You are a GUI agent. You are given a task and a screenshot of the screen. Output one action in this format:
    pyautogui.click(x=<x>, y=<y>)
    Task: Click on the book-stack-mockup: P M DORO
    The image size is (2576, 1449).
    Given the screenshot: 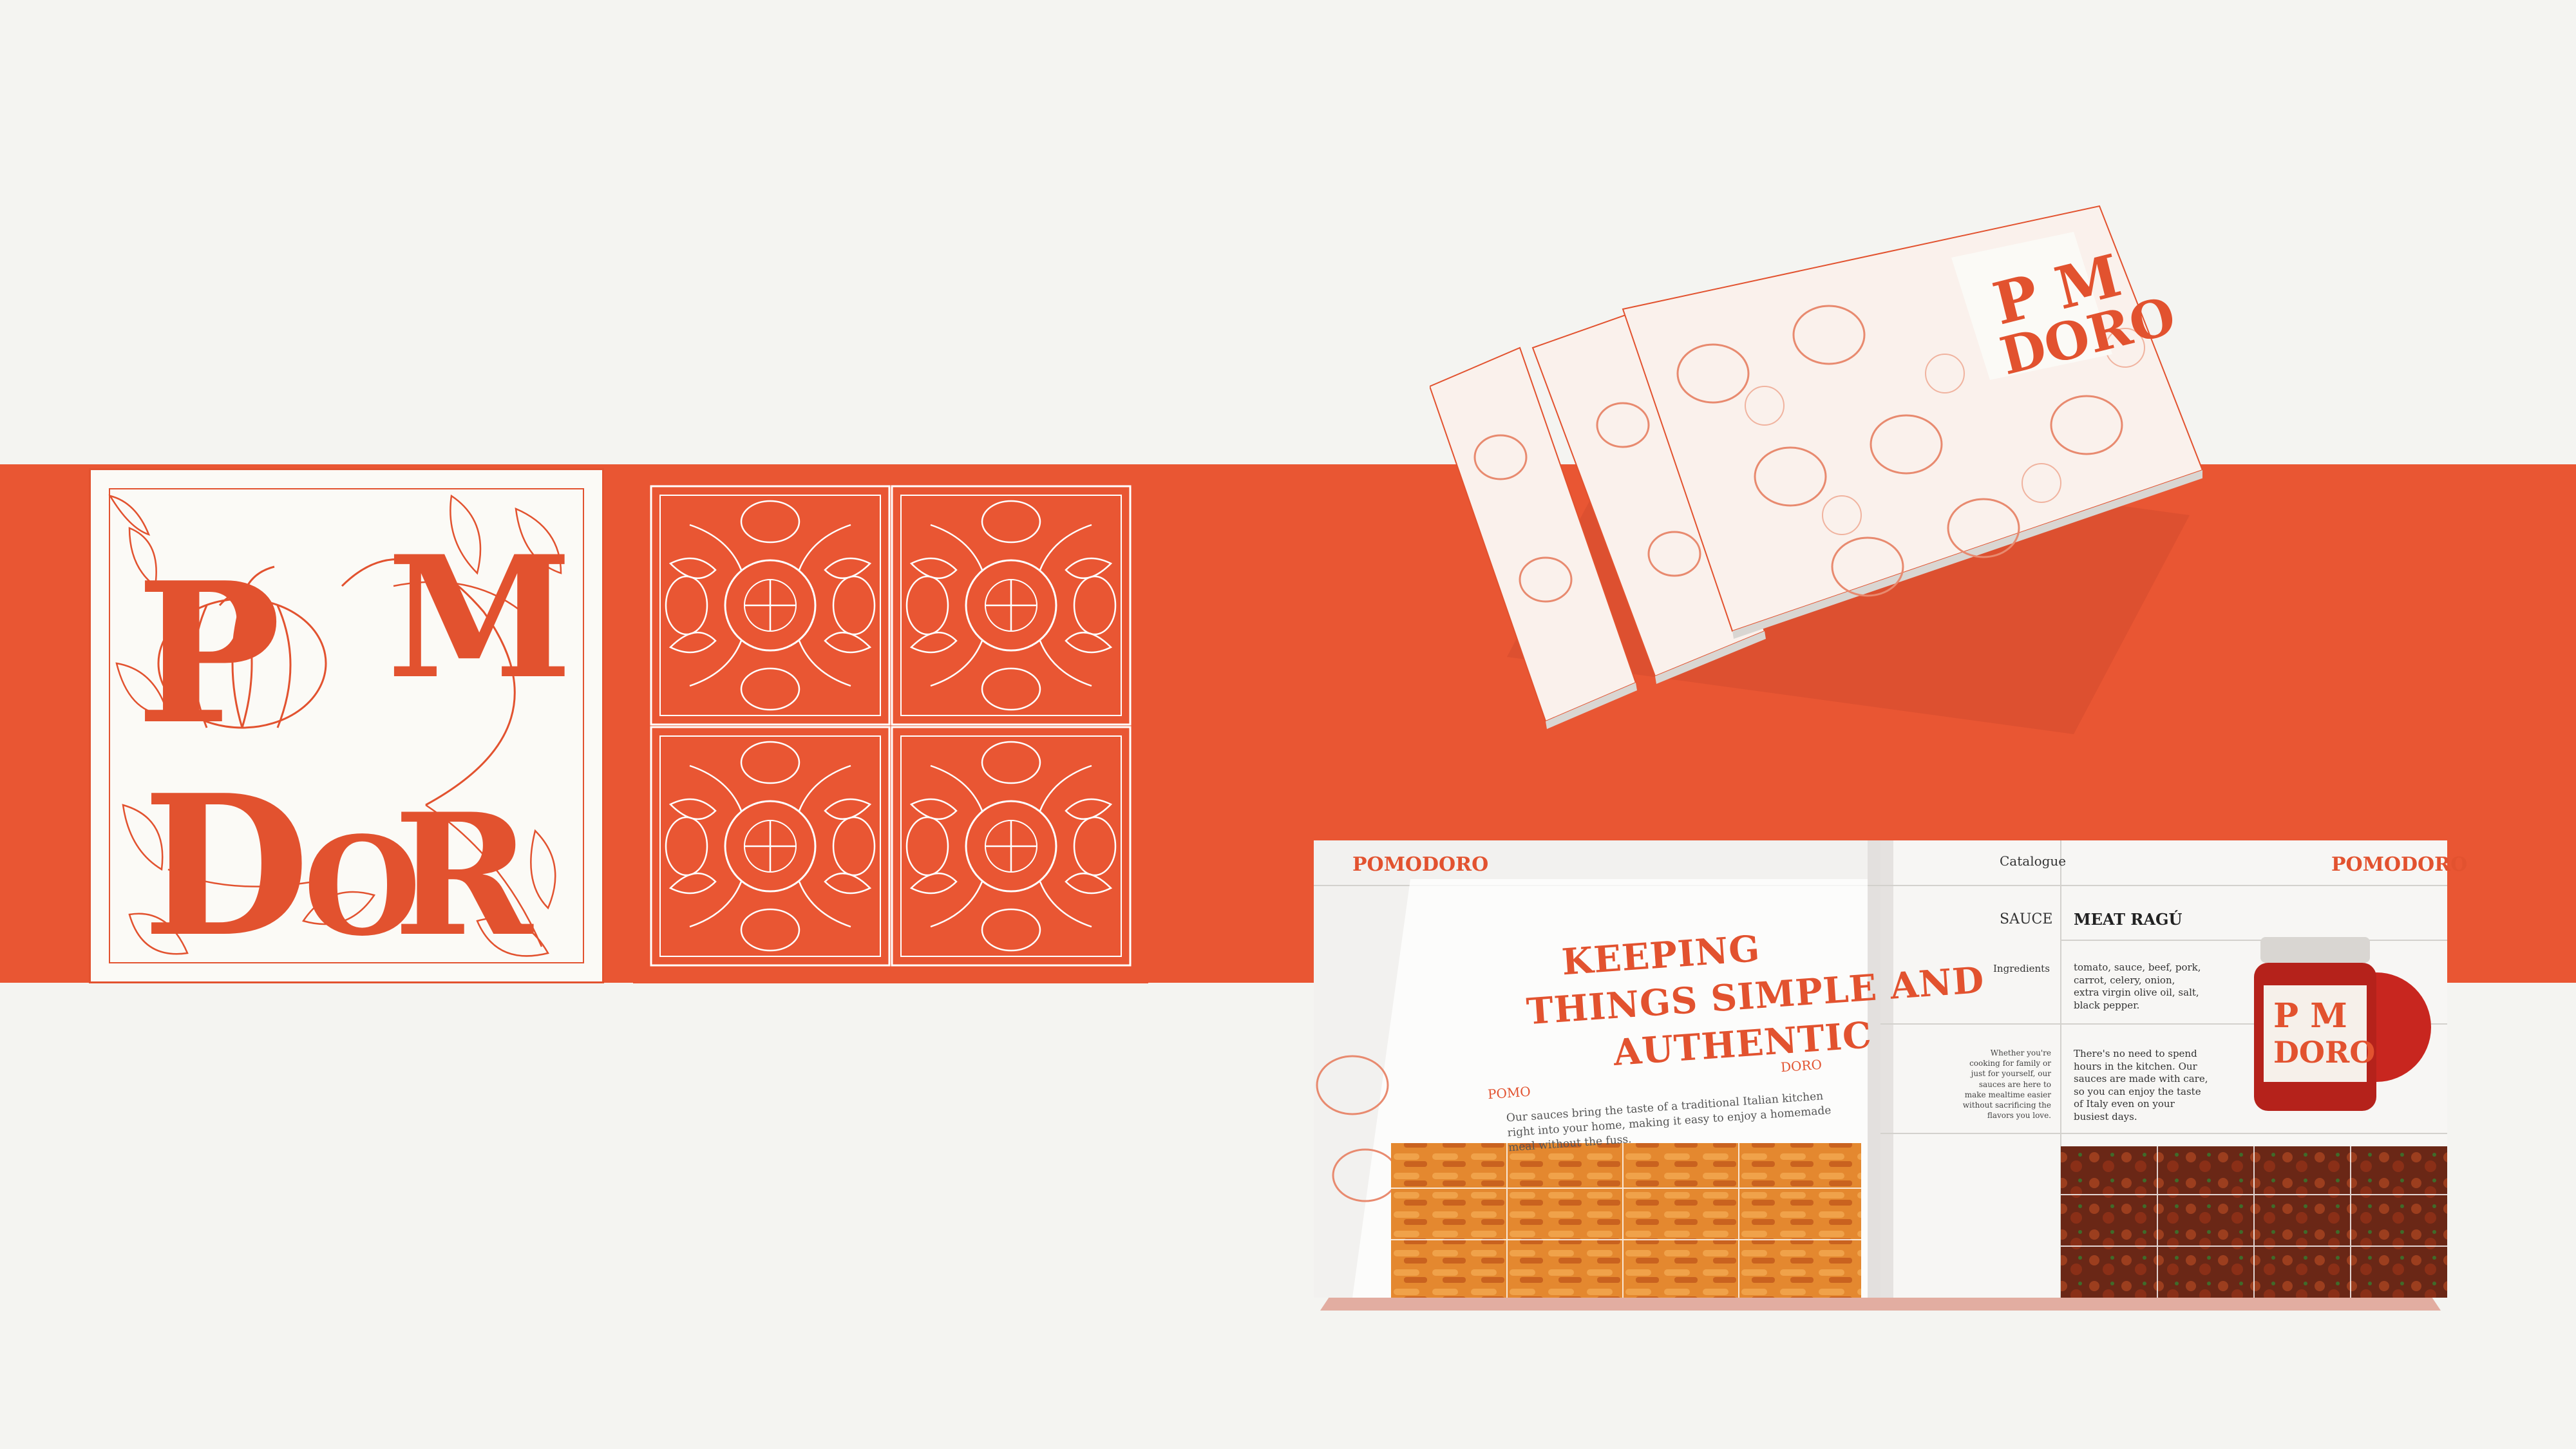 What is the action you would take?
    pyautogui.click(x=1816, y=457)
    